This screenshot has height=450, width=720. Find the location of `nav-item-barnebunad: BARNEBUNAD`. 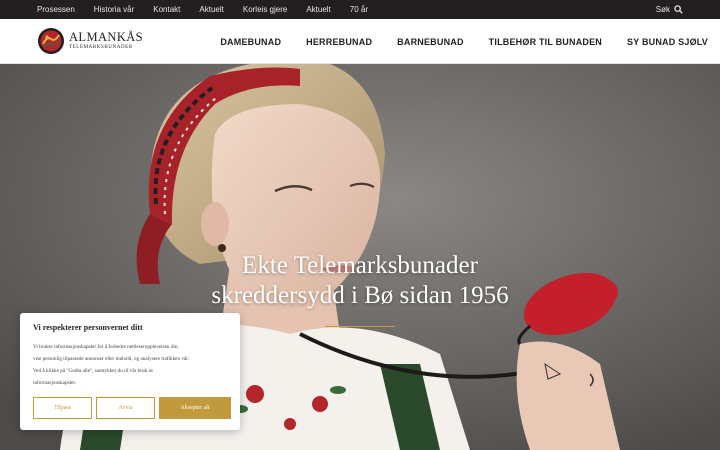

nav-item-barnebunad: BARNEBUNAD is located at coordinates (430, 42).